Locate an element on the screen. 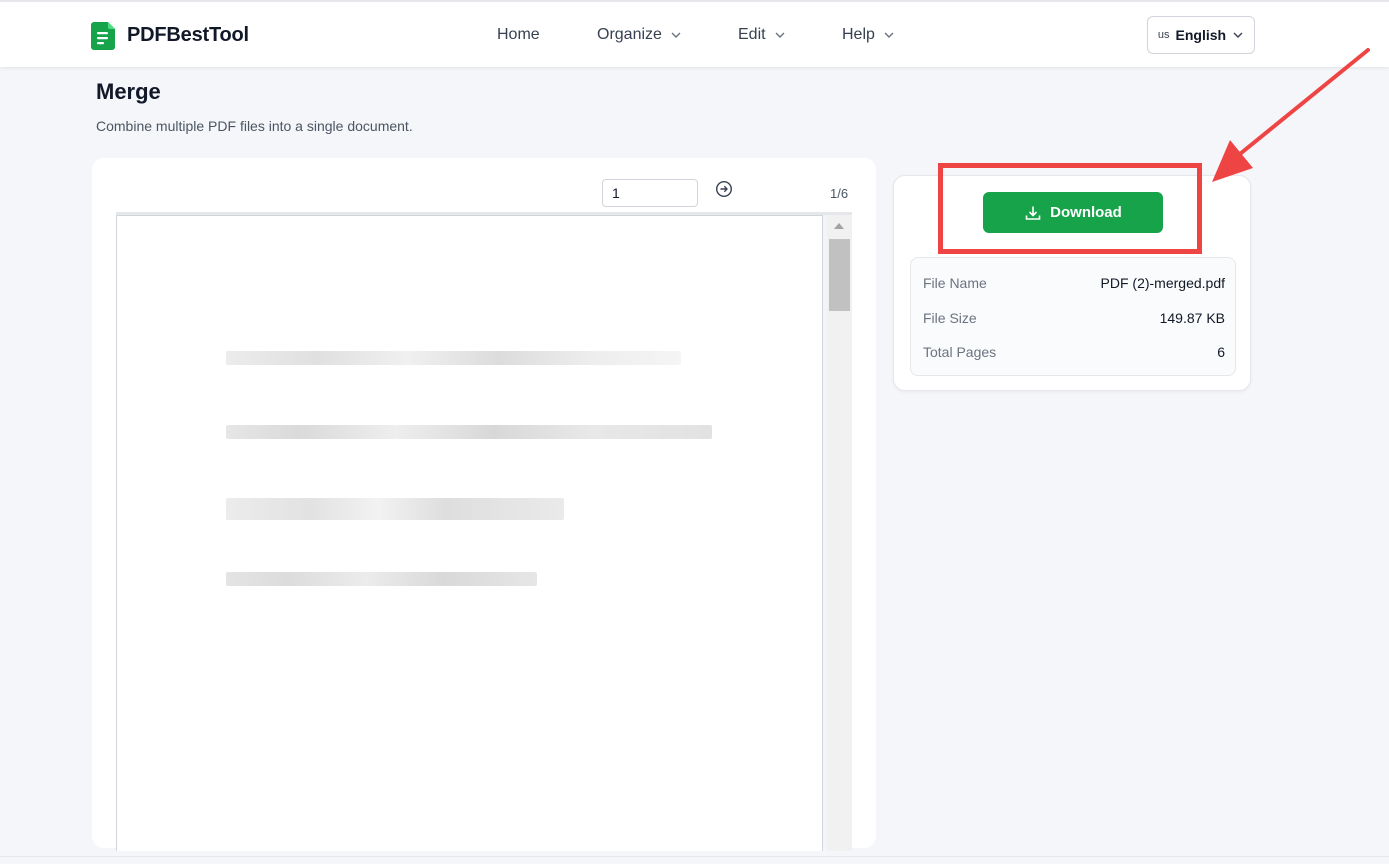 Image resolution: width=1389 pixels, height=864 pixels. nav-home-label: Home is located at coordinates (518, 34).